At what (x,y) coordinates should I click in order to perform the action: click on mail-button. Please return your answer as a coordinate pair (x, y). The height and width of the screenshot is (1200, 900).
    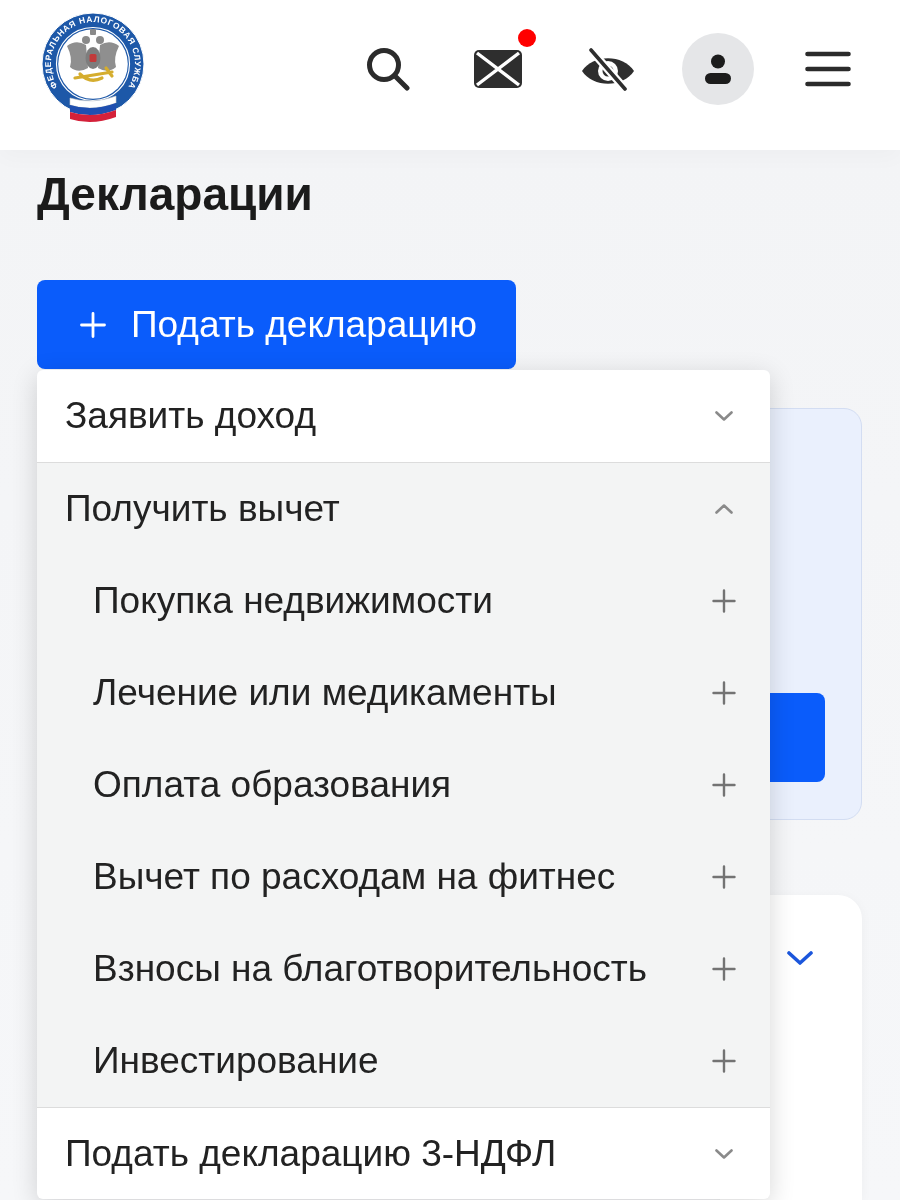
    Looking at the image, I should click on (498, 68).